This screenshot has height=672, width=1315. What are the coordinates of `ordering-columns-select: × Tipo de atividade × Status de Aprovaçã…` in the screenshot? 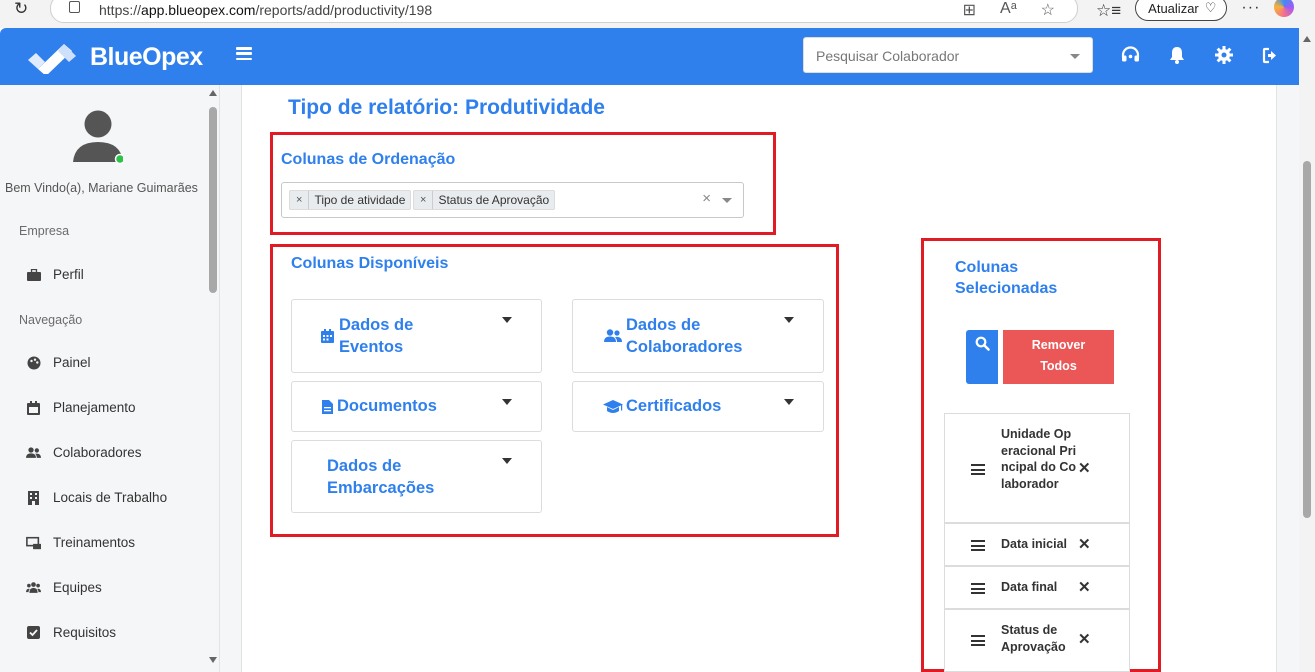 It's located at (512, 200).